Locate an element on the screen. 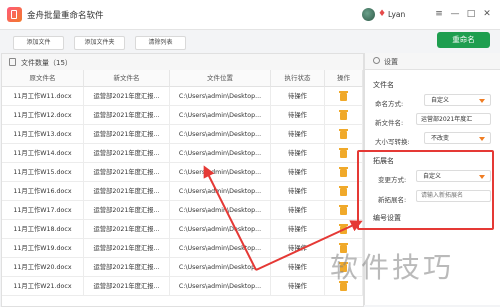 The image size is (500, 307). add-file-button: 添加文件 is located at coordinates (38, 43).